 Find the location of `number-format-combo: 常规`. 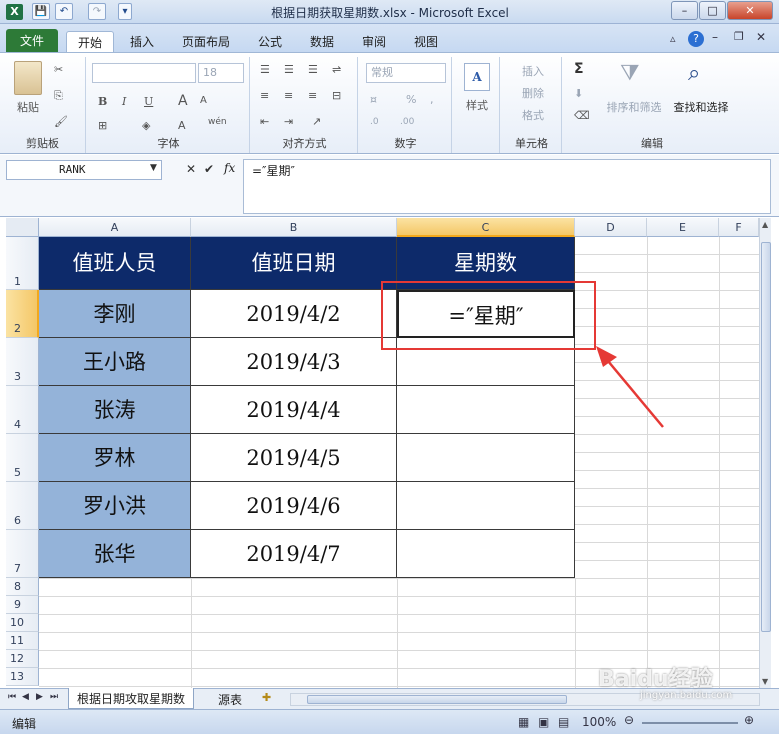

number-format-combo: 常规 is located at coordinates (406, 73).